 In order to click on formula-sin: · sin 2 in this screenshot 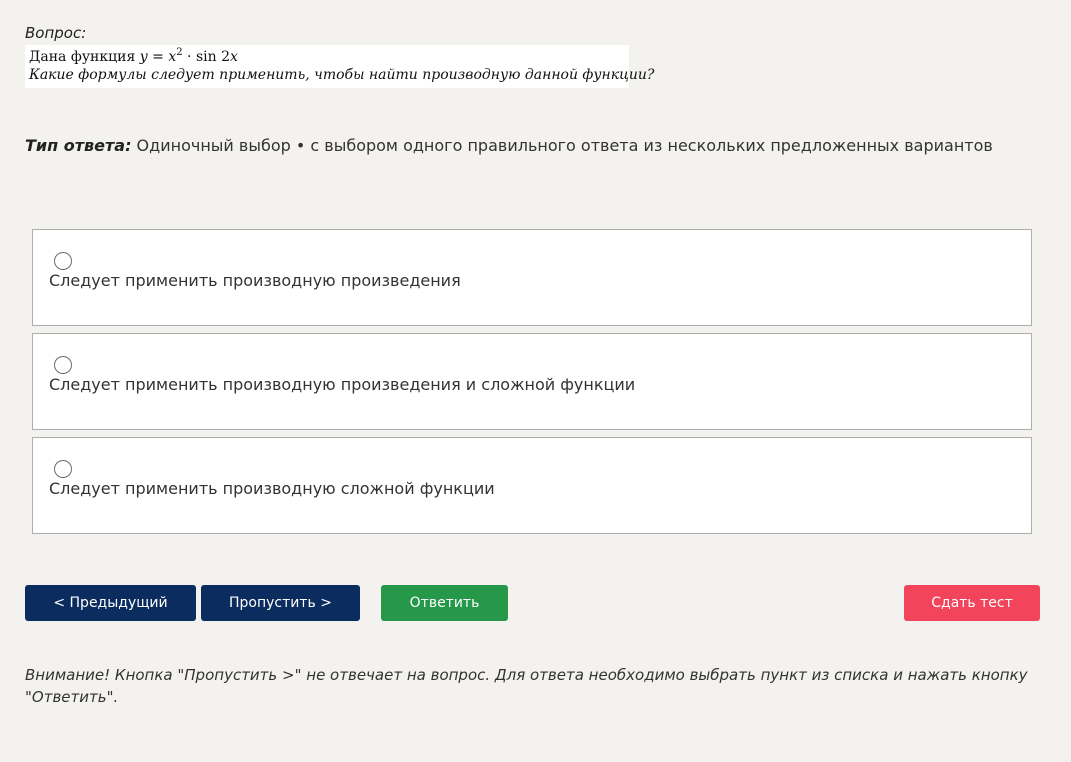, I will do `click(206, 57)`.